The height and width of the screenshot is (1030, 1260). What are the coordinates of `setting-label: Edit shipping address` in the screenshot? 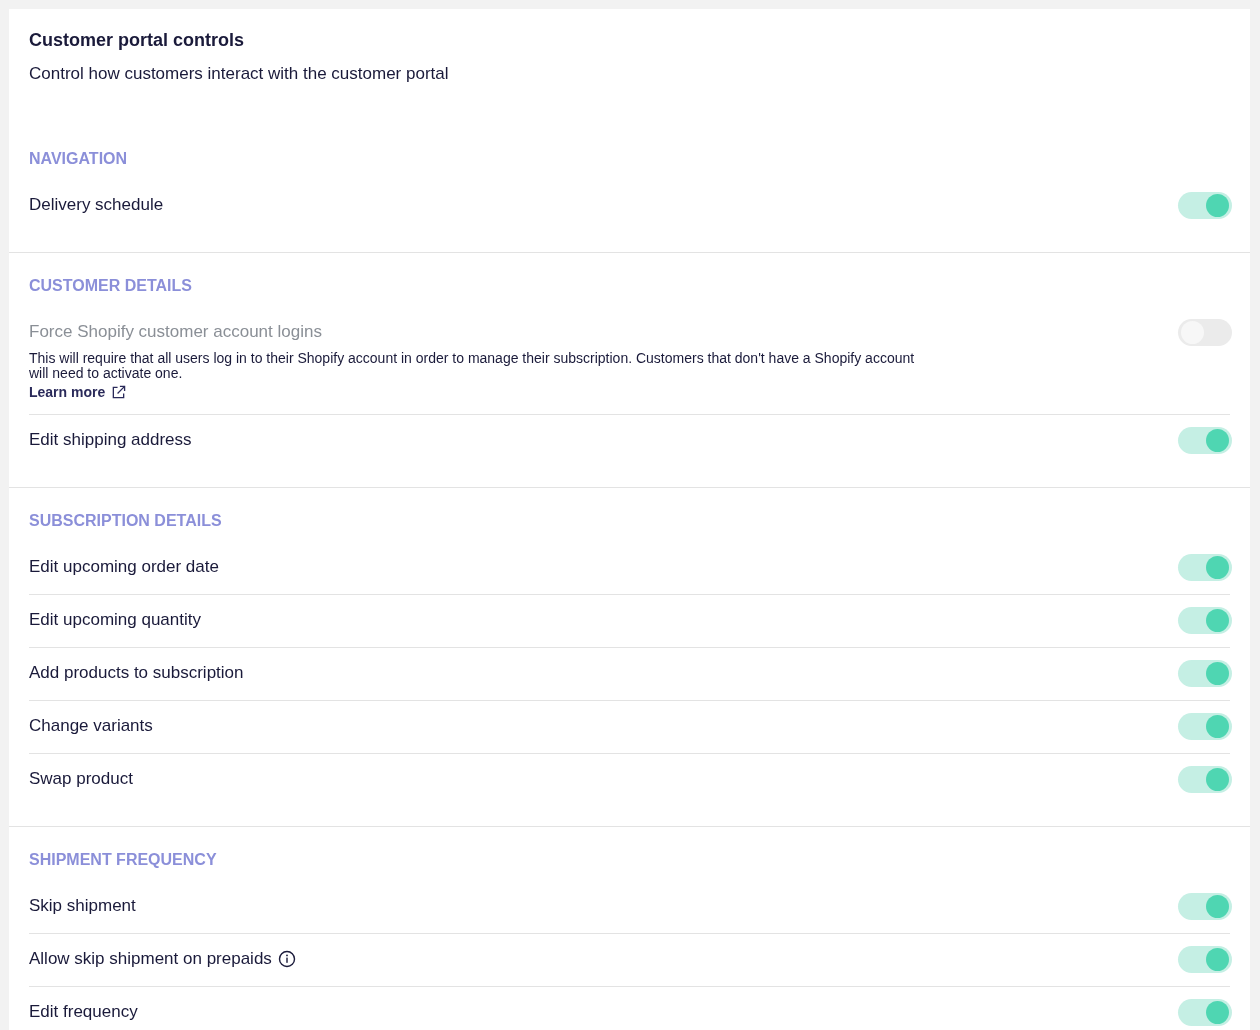 It's located at (110, 440).